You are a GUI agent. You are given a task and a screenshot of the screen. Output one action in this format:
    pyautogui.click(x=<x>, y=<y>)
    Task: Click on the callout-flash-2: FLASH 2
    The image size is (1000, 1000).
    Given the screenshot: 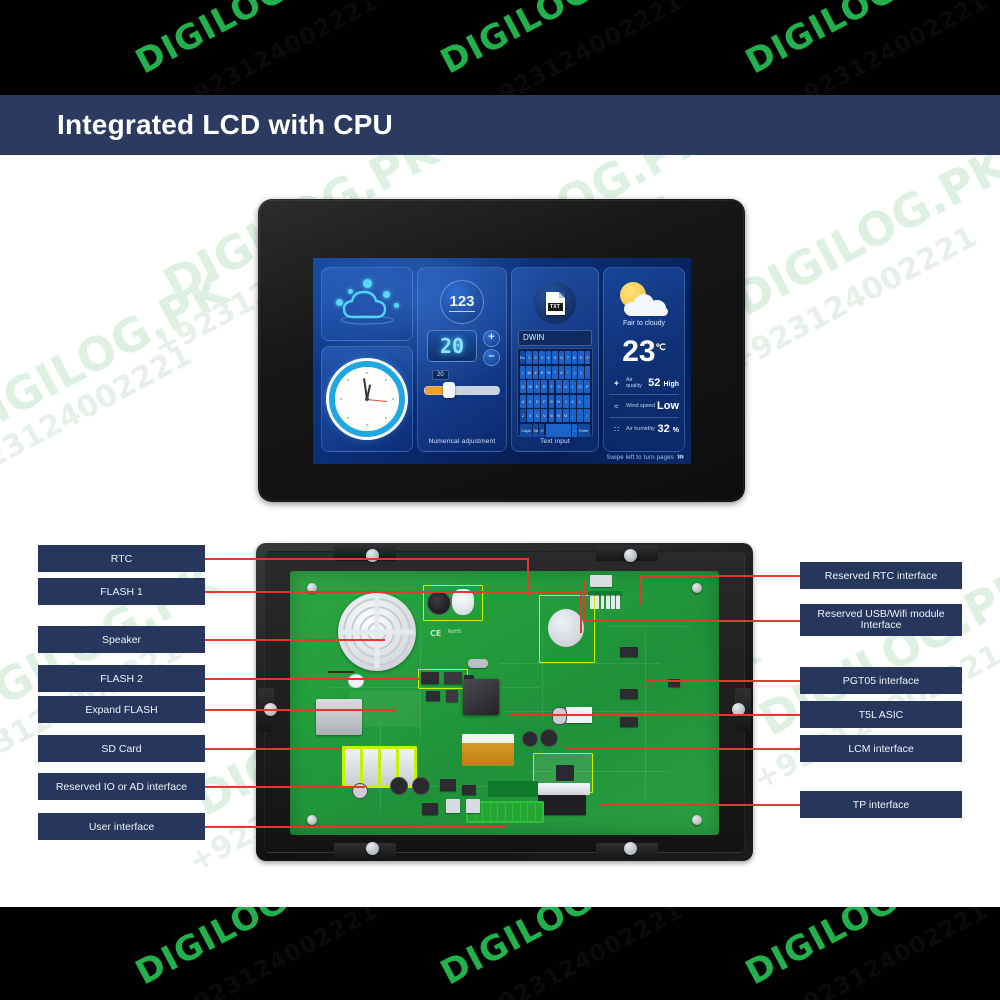 What is the action you would take?
    pyautogui.click(x=121, y=678)
    